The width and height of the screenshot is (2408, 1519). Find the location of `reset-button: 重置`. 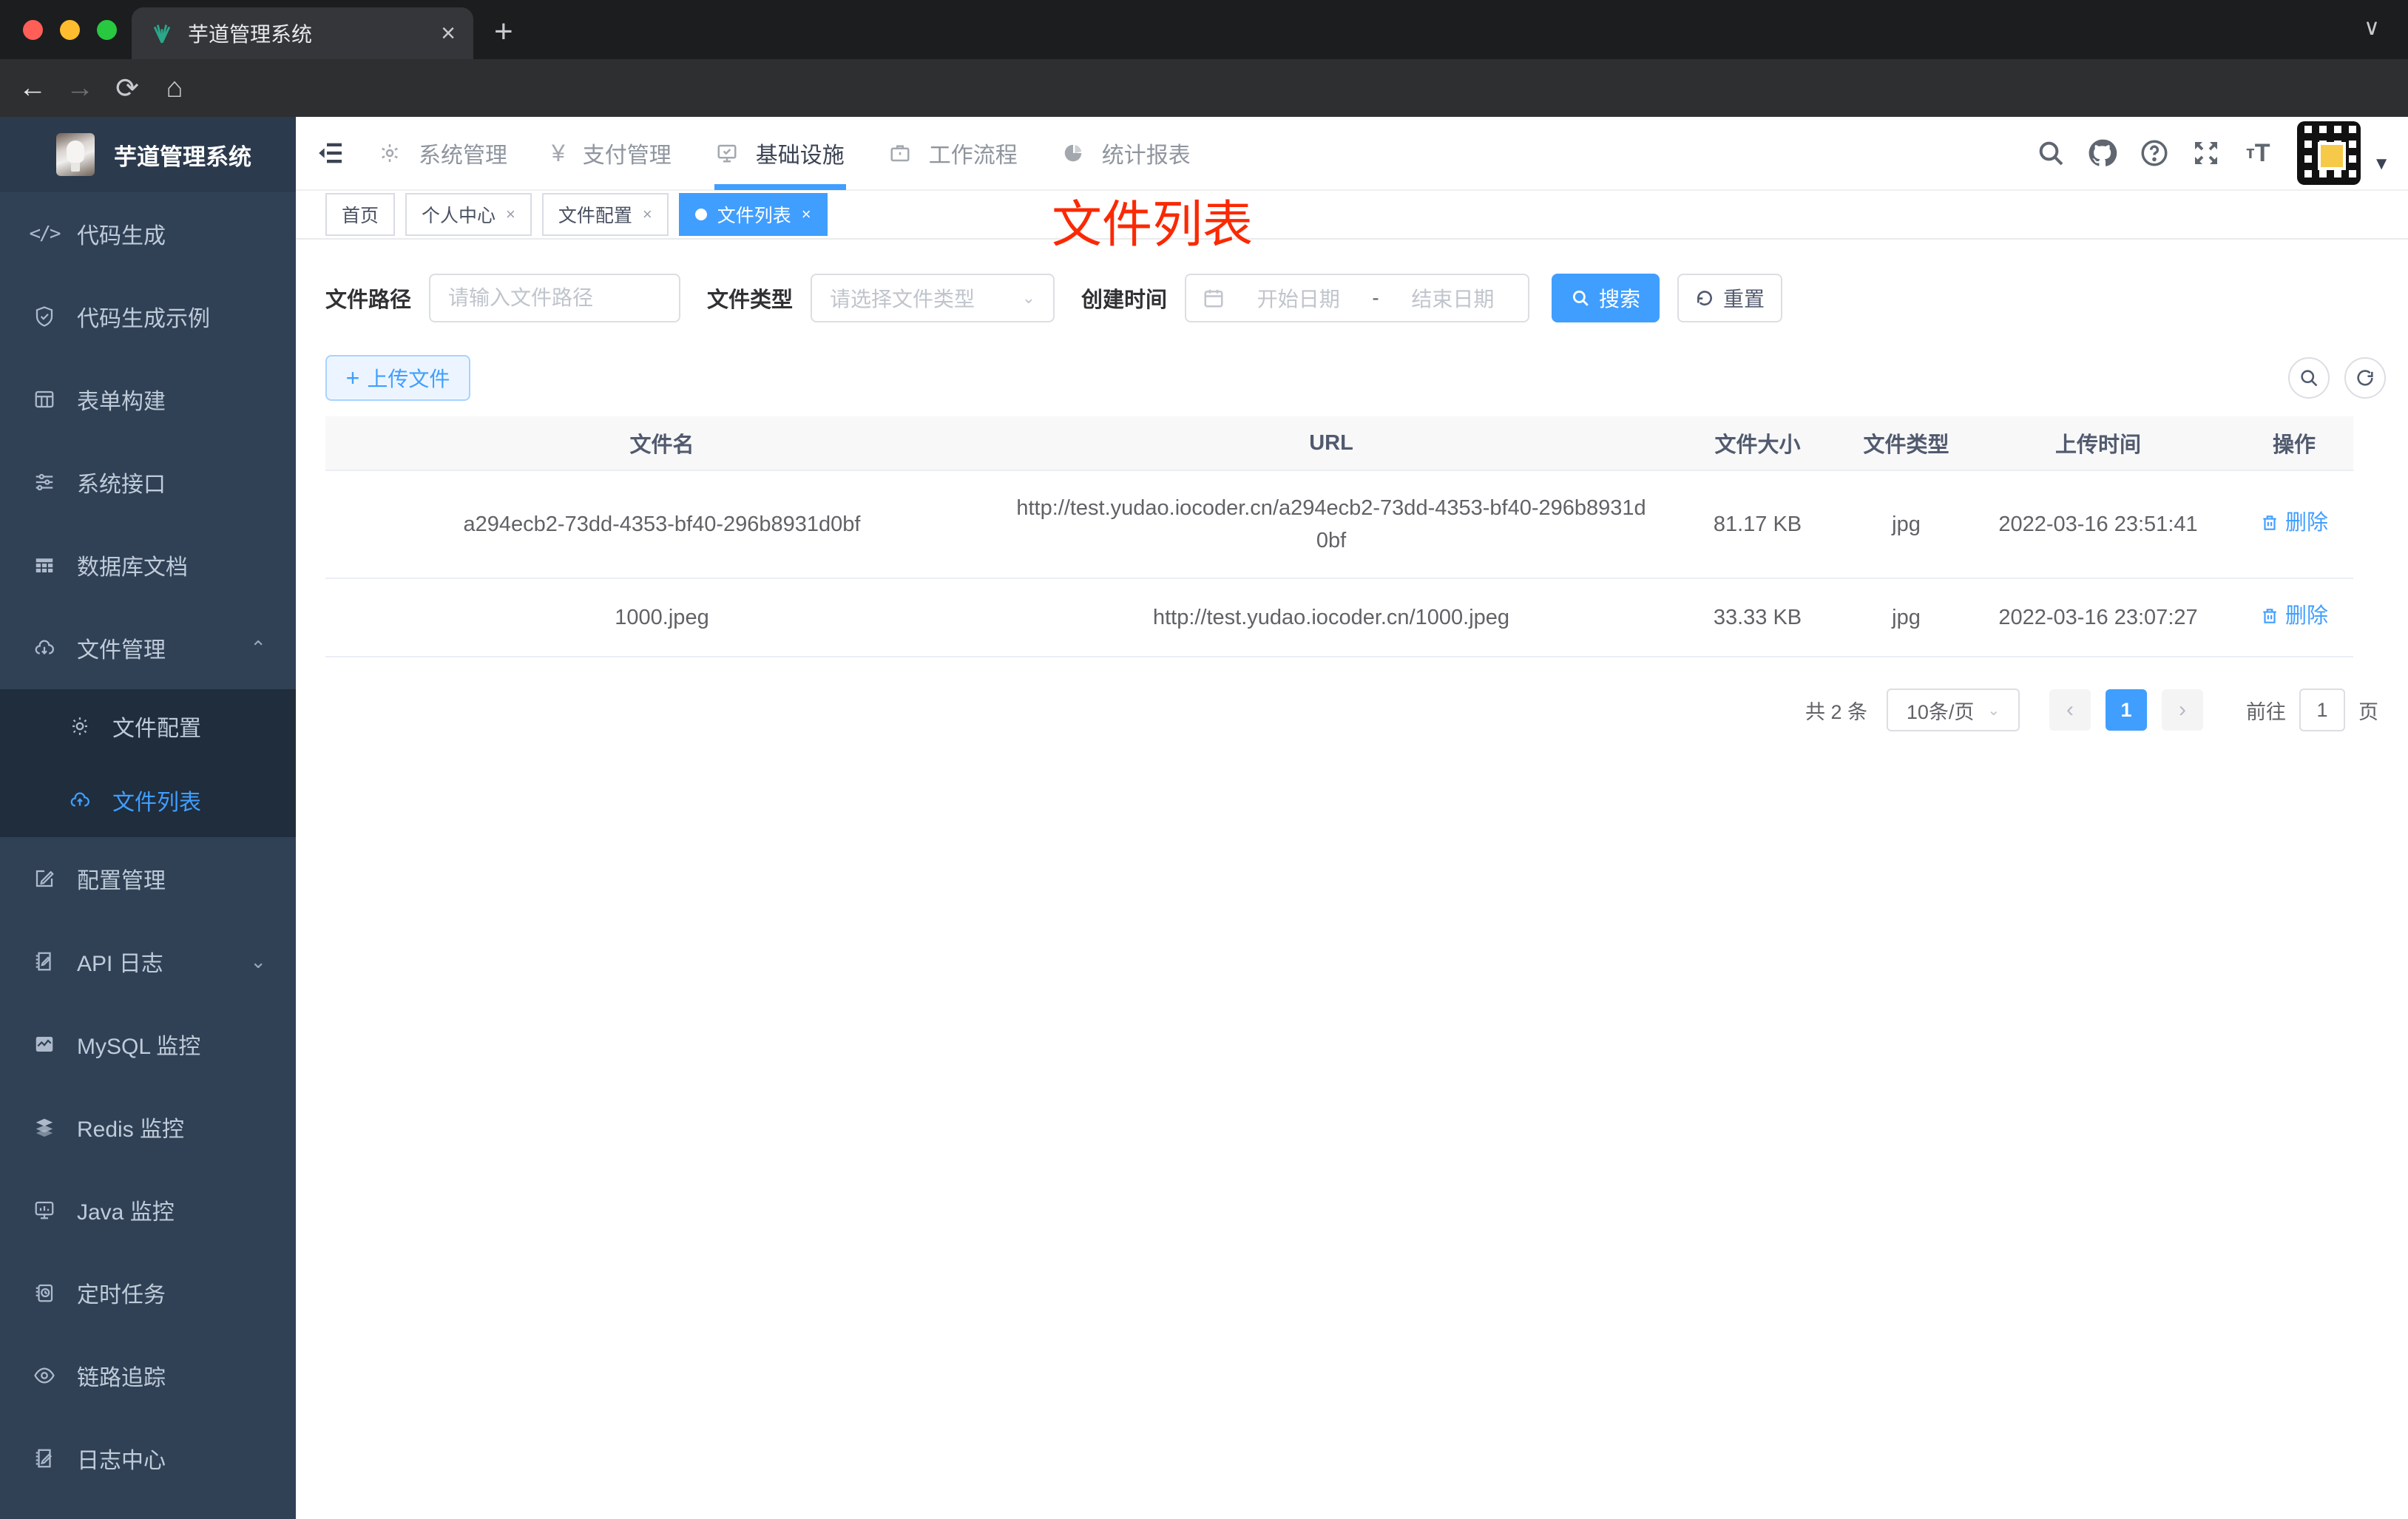

reset-button: 重置 is located at coordinates (1730, 298).